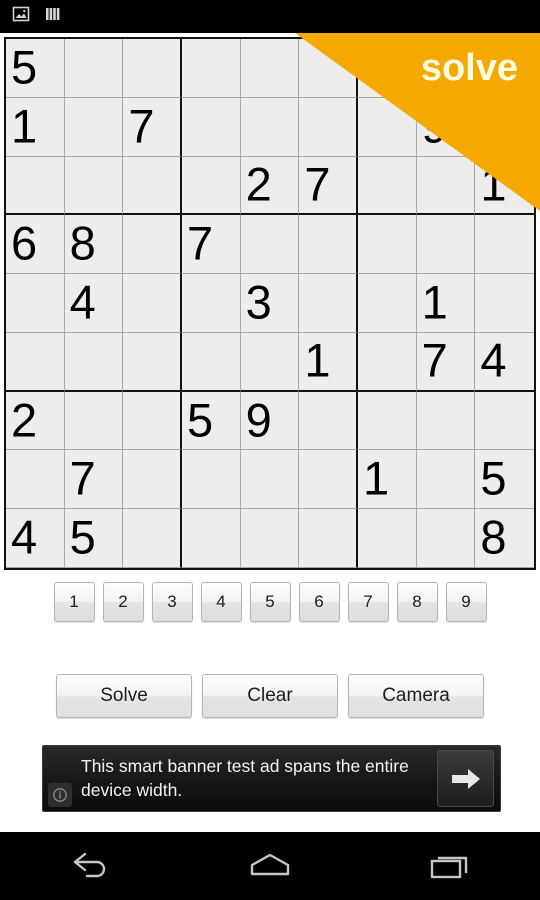 The width and height of the screenshot is (540, 900). I want to click on sudoku-cell-r8c3, so click(152, 480).